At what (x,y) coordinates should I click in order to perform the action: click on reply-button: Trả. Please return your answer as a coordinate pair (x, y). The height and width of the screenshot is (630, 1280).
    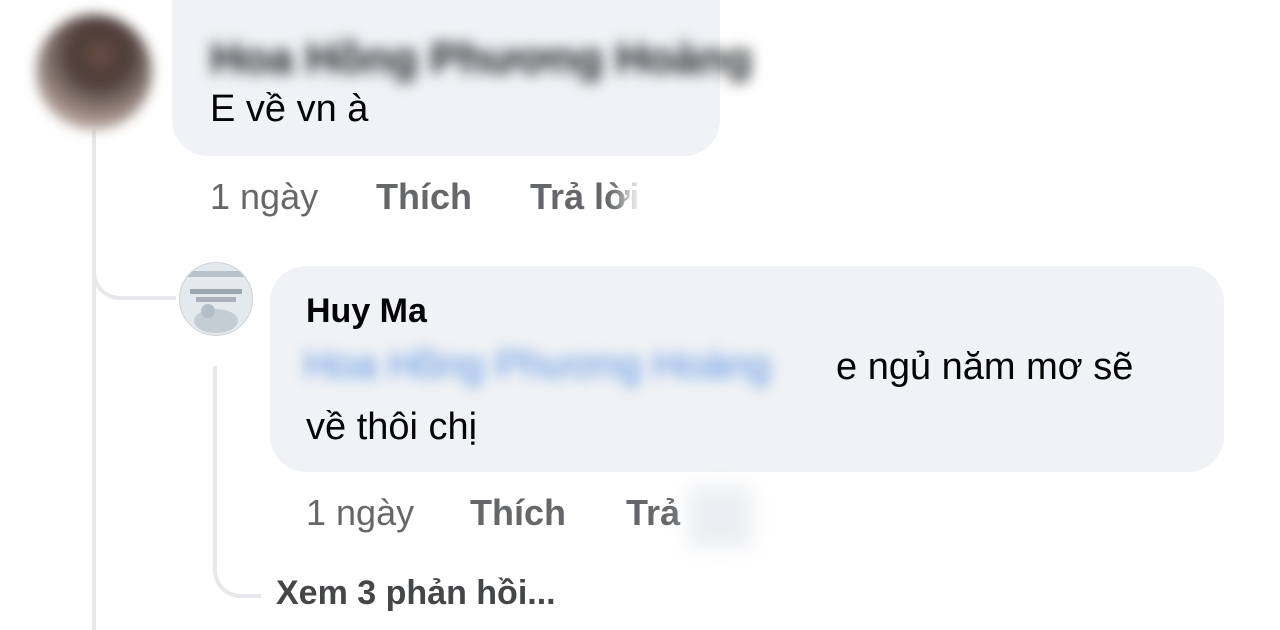
    Looking at the image, I should click on (653, 513).